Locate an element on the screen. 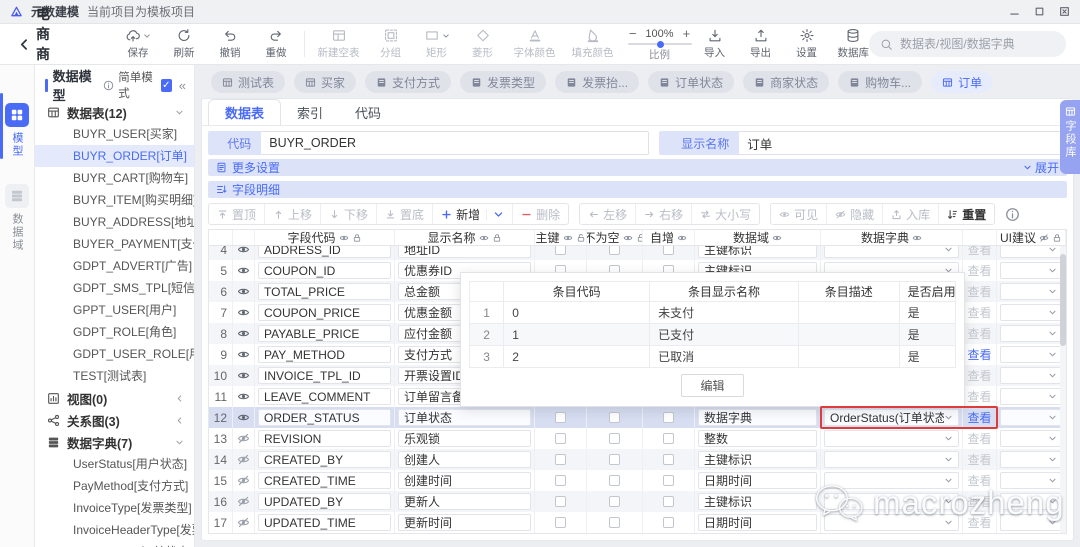  field-code-input: ADDRESS_ID is located at coordinates (324, 252).